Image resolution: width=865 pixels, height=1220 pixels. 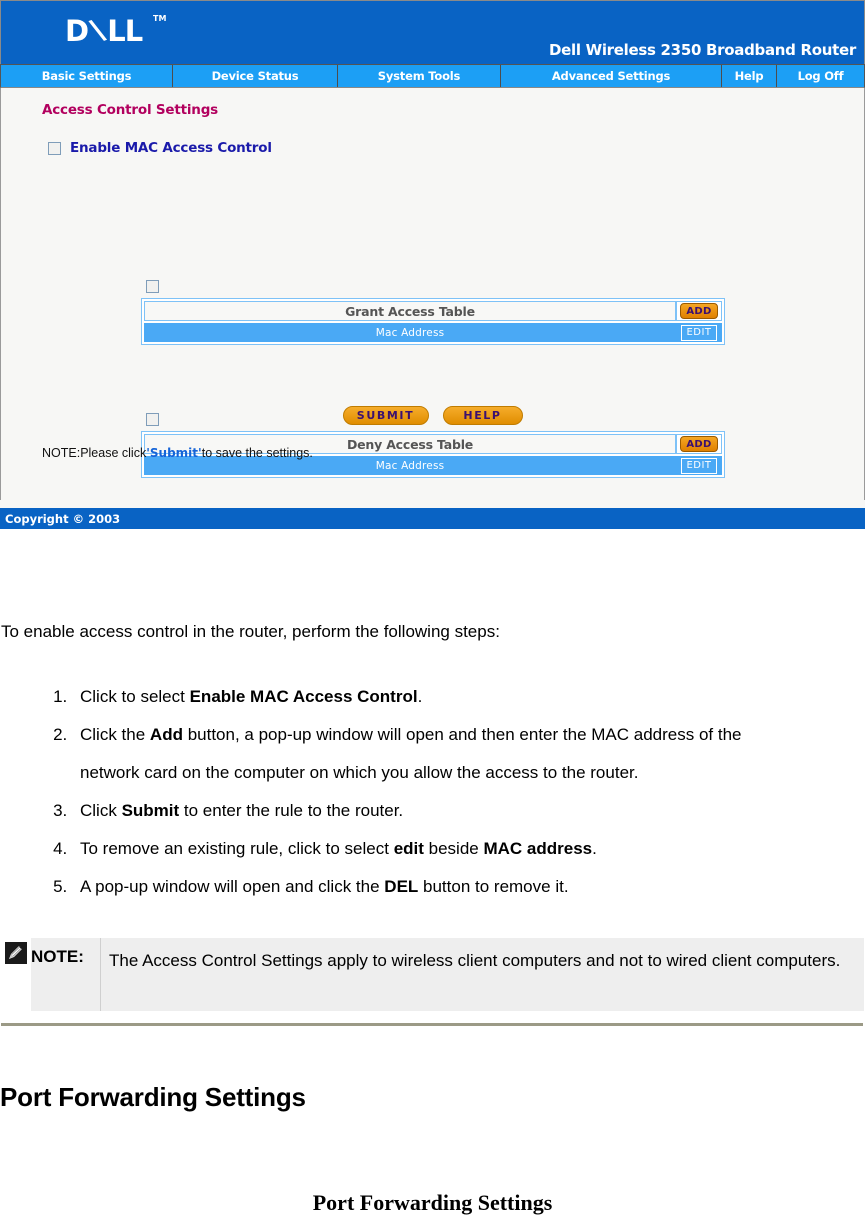 What do you see at coordinates (153, 1097) in the screenshot?
I see `port-forwarding-heading: Port Forwarding Settings` at bounding box center [153, 1097].